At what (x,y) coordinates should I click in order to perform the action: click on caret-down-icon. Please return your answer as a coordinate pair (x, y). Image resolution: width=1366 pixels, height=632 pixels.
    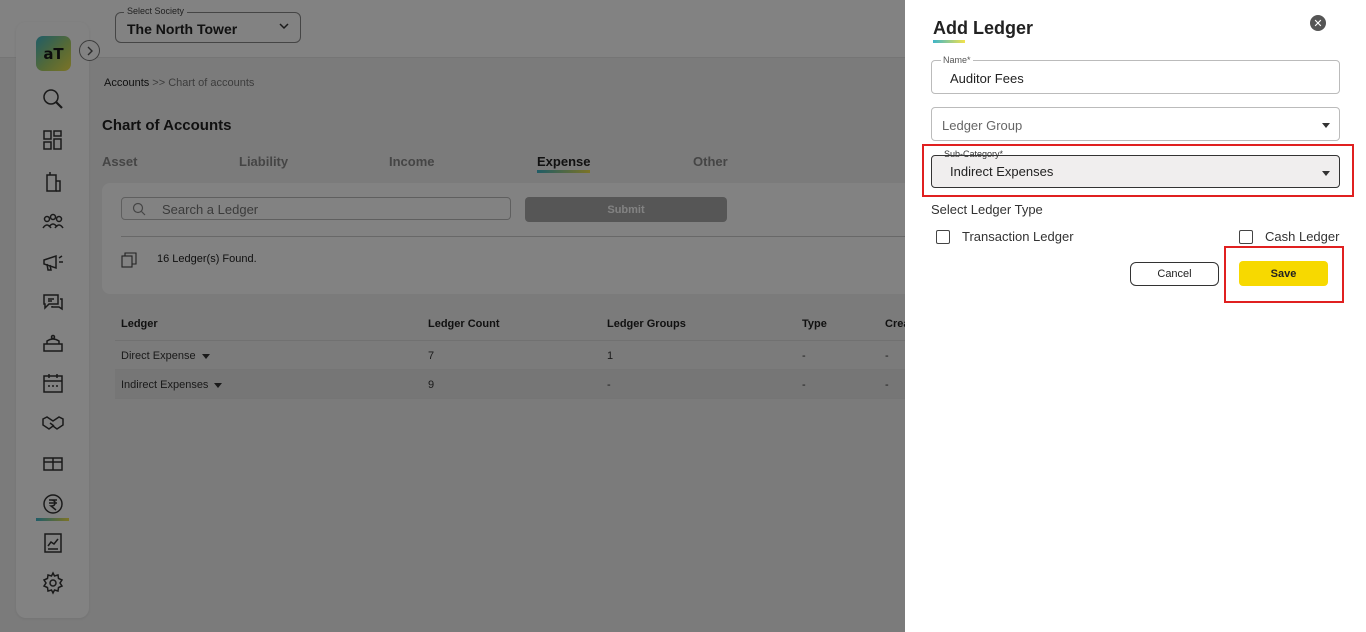
    Looking at the image, I should click on (1326, 125).